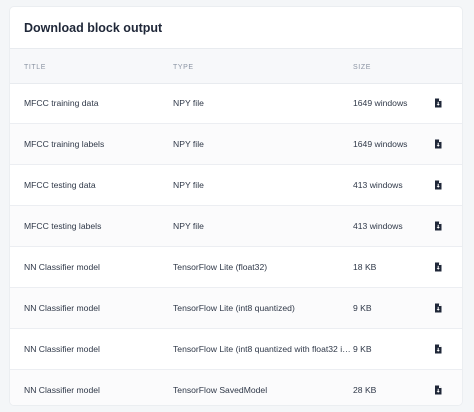 The image size is (474, 412). What do you see at coordinates (63, 226) in the screenshot?
I see `row-title: MFCC testing labels` at bounding box center [63, 226].